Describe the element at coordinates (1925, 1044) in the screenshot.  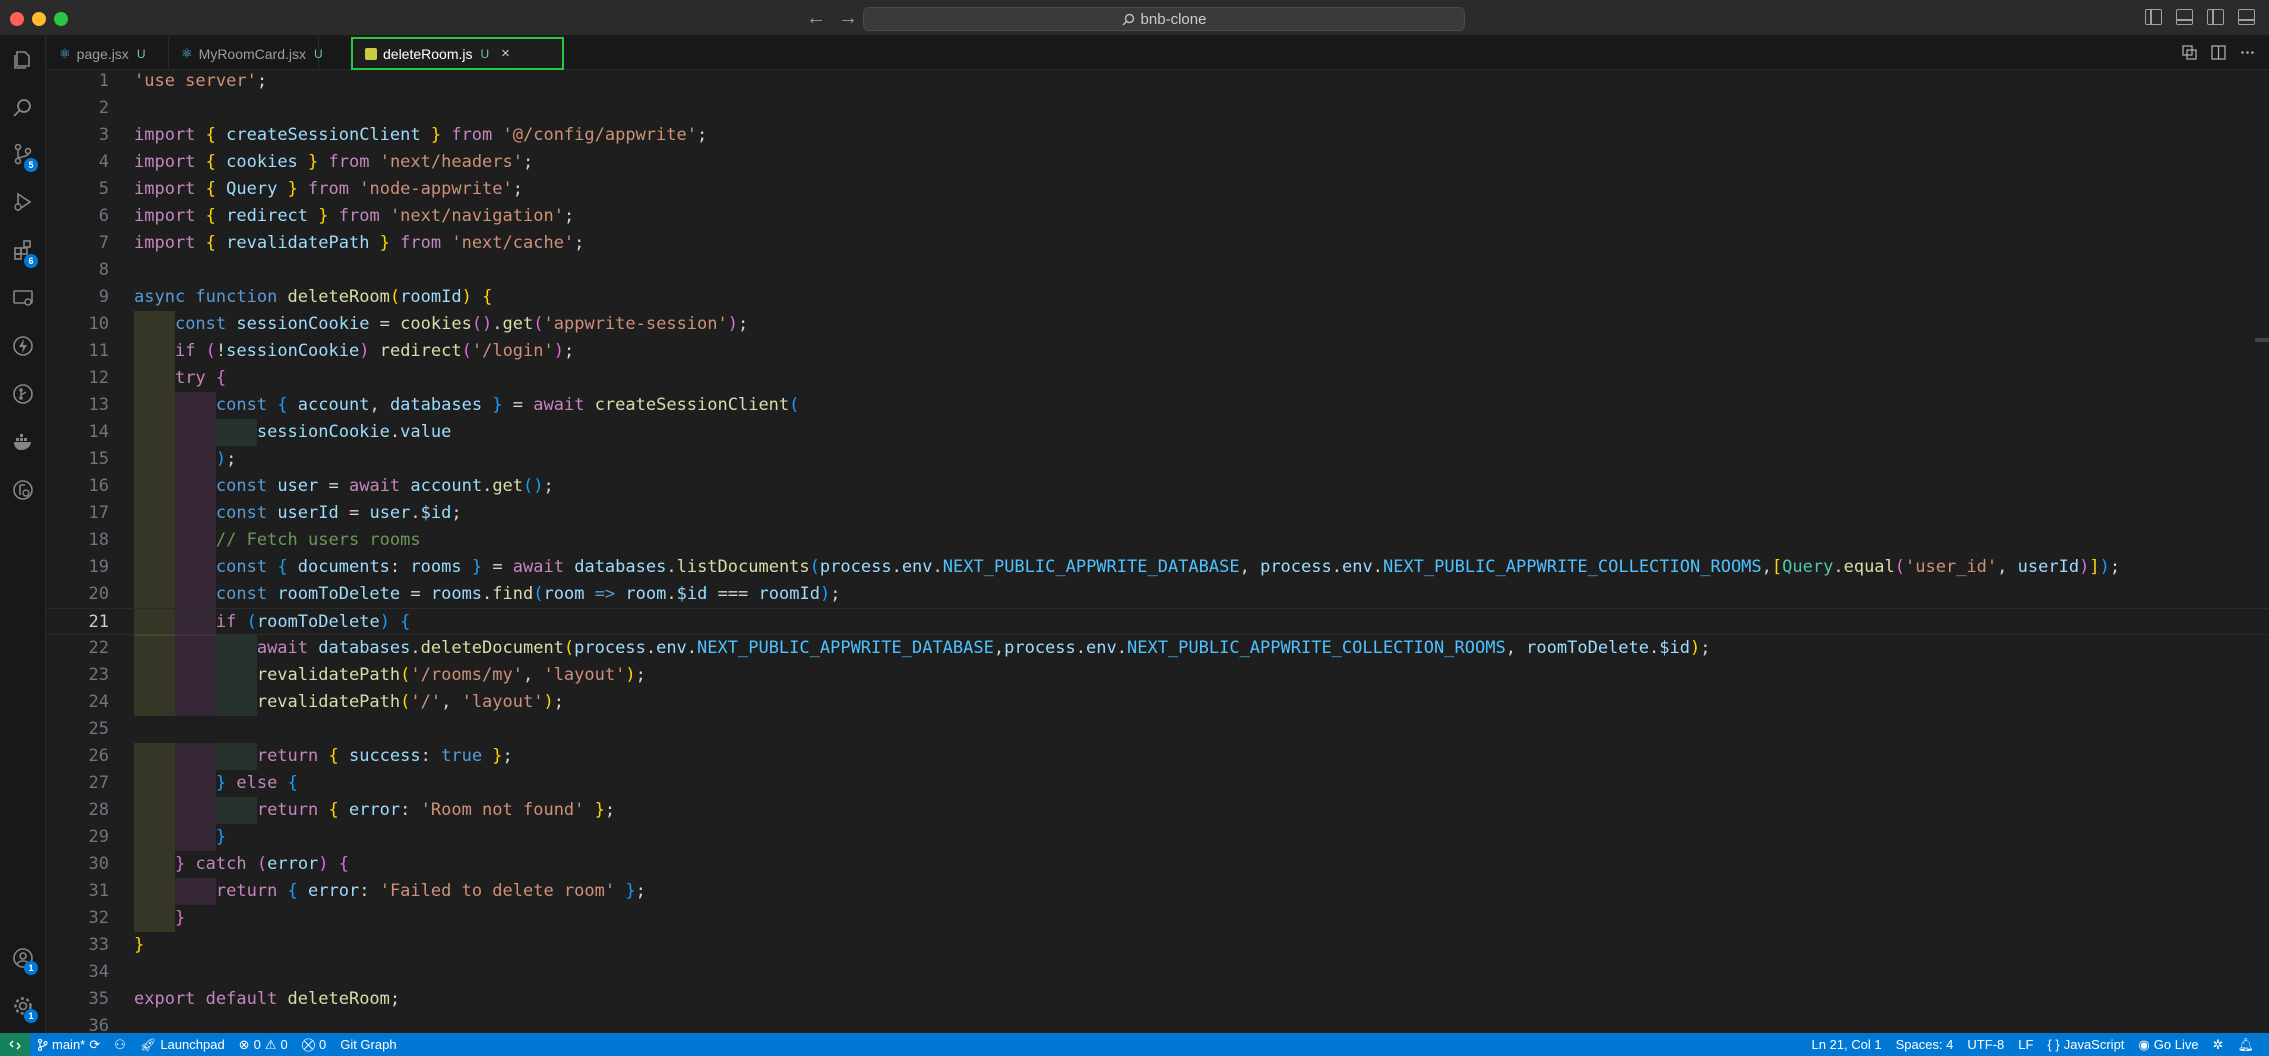
I see `indentation: Spaces: 4` at that location.